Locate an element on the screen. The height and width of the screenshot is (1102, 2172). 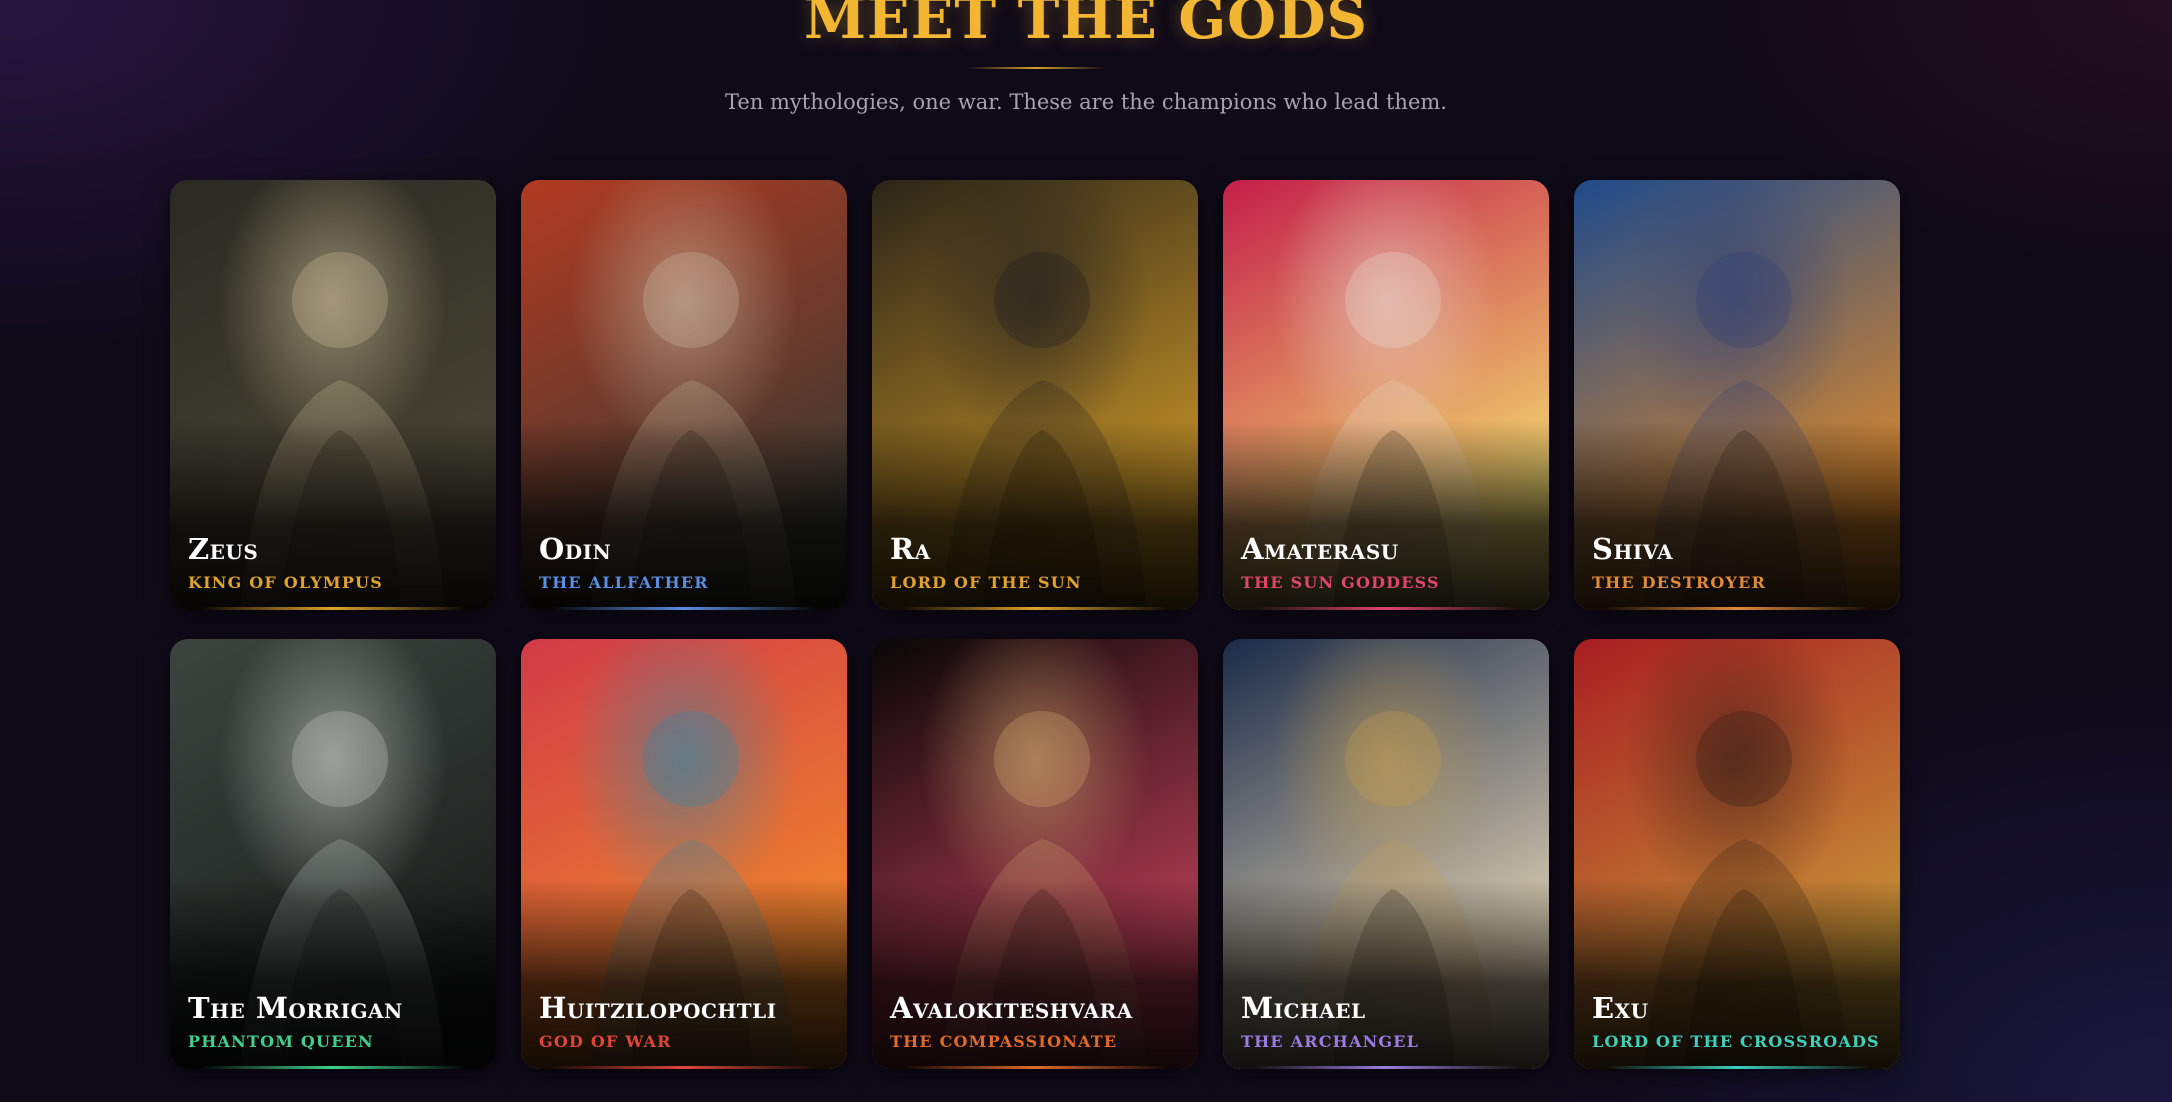
title-divider is located at coordinates (1036, 68).